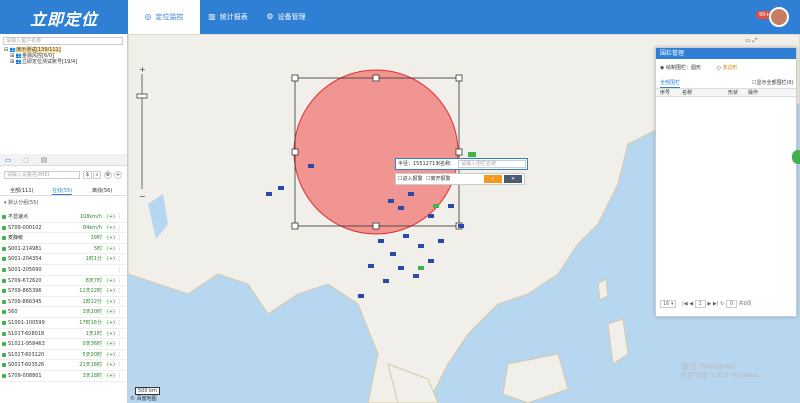 This screenshot has height=403, width=800. What do you see at coordinates (63, 238) in the screenshot?
I see `vehicle-row: 麦静敏 39时 (+) ⋮` at bounding box center [63, 238].